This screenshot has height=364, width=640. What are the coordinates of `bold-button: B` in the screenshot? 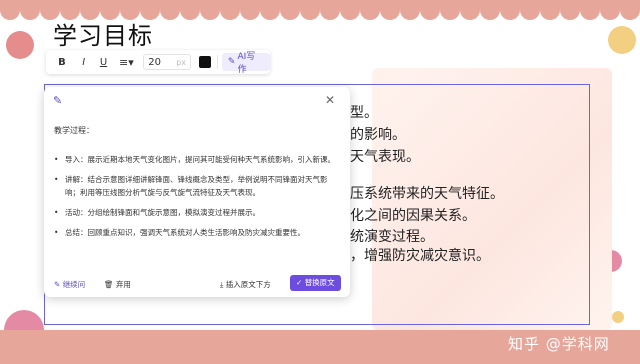 It's located at (62, 62).